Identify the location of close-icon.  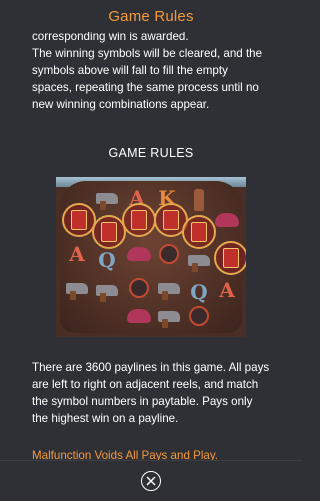
(151, 481).